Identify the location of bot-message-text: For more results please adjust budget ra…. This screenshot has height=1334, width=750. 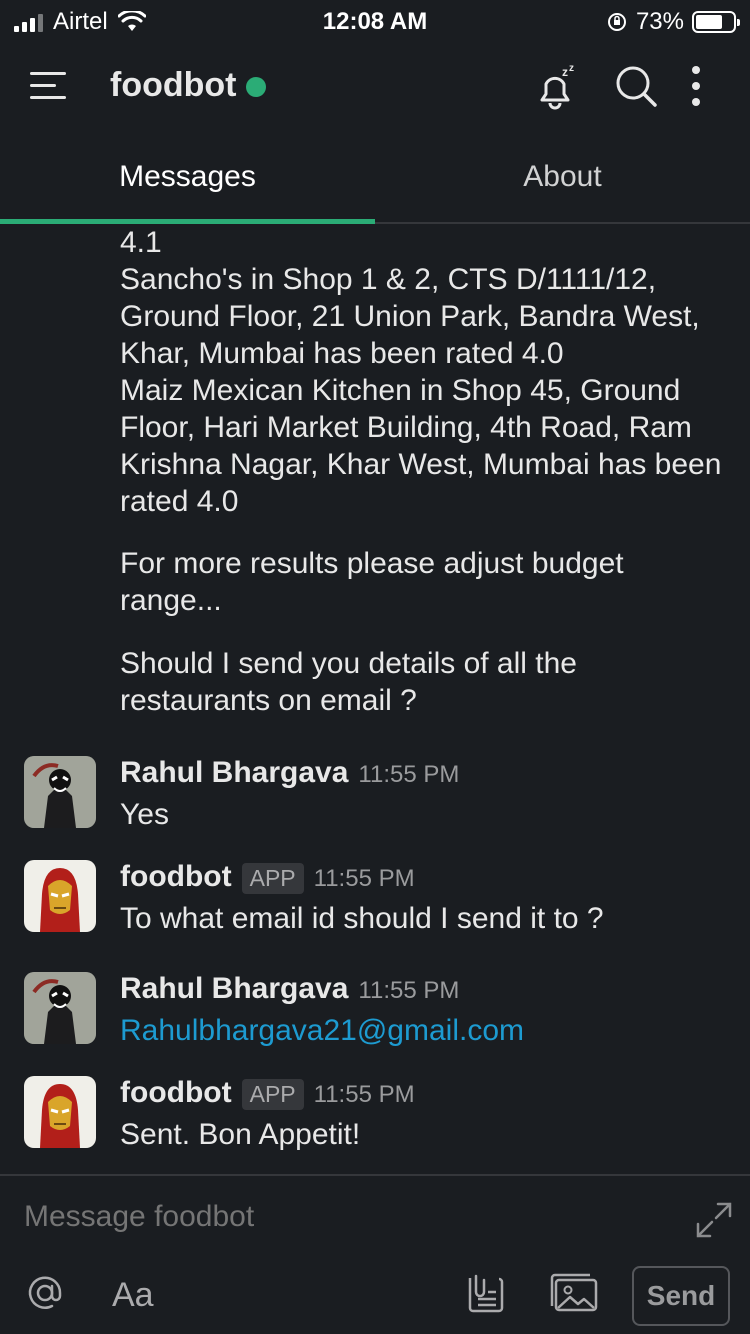
(372, 582).